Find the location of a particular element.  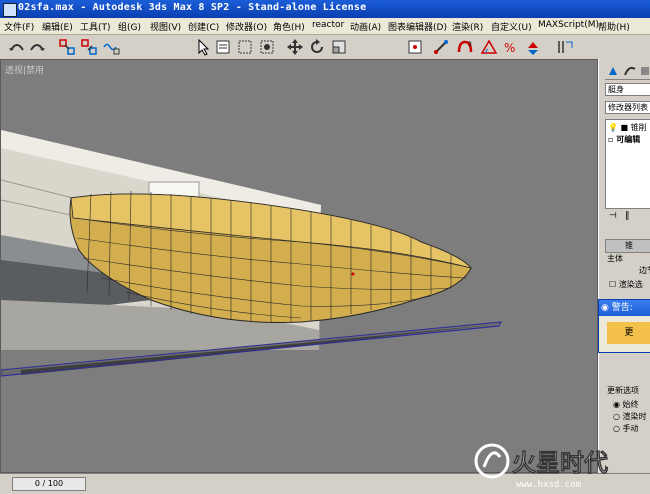

dialog-title-bar: ◉ 警告: is located at coordinates (624, 308).